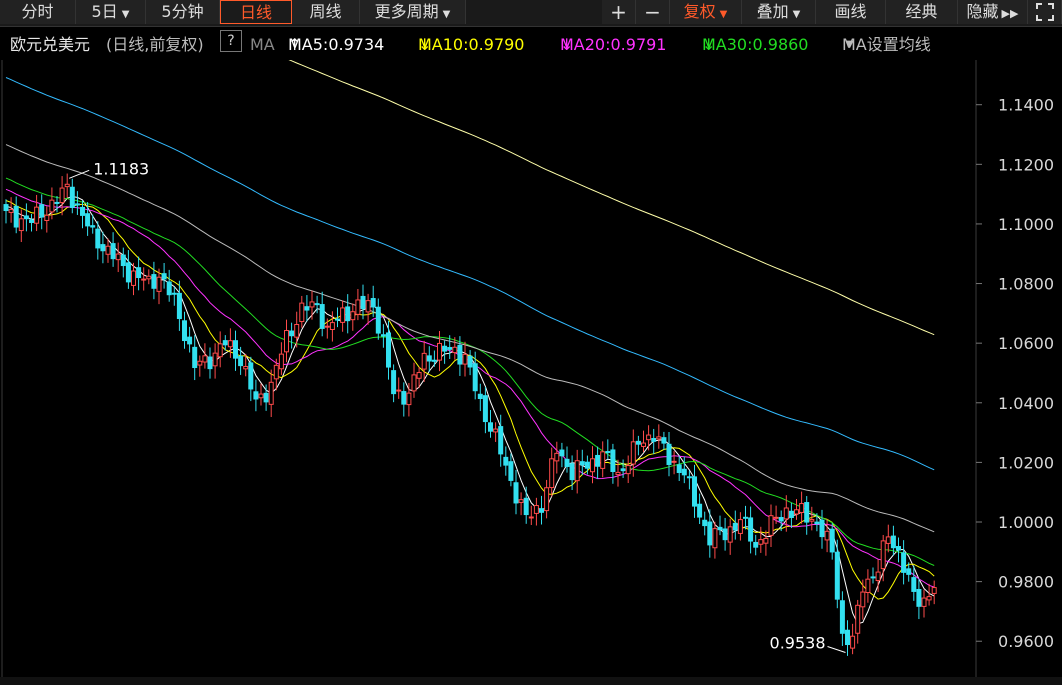 The width and height of the screenshot is (1062, 685). Describe the element at coordinates (851, 12) in the screenshot. I see `draw-line-button: 画线` at that location.